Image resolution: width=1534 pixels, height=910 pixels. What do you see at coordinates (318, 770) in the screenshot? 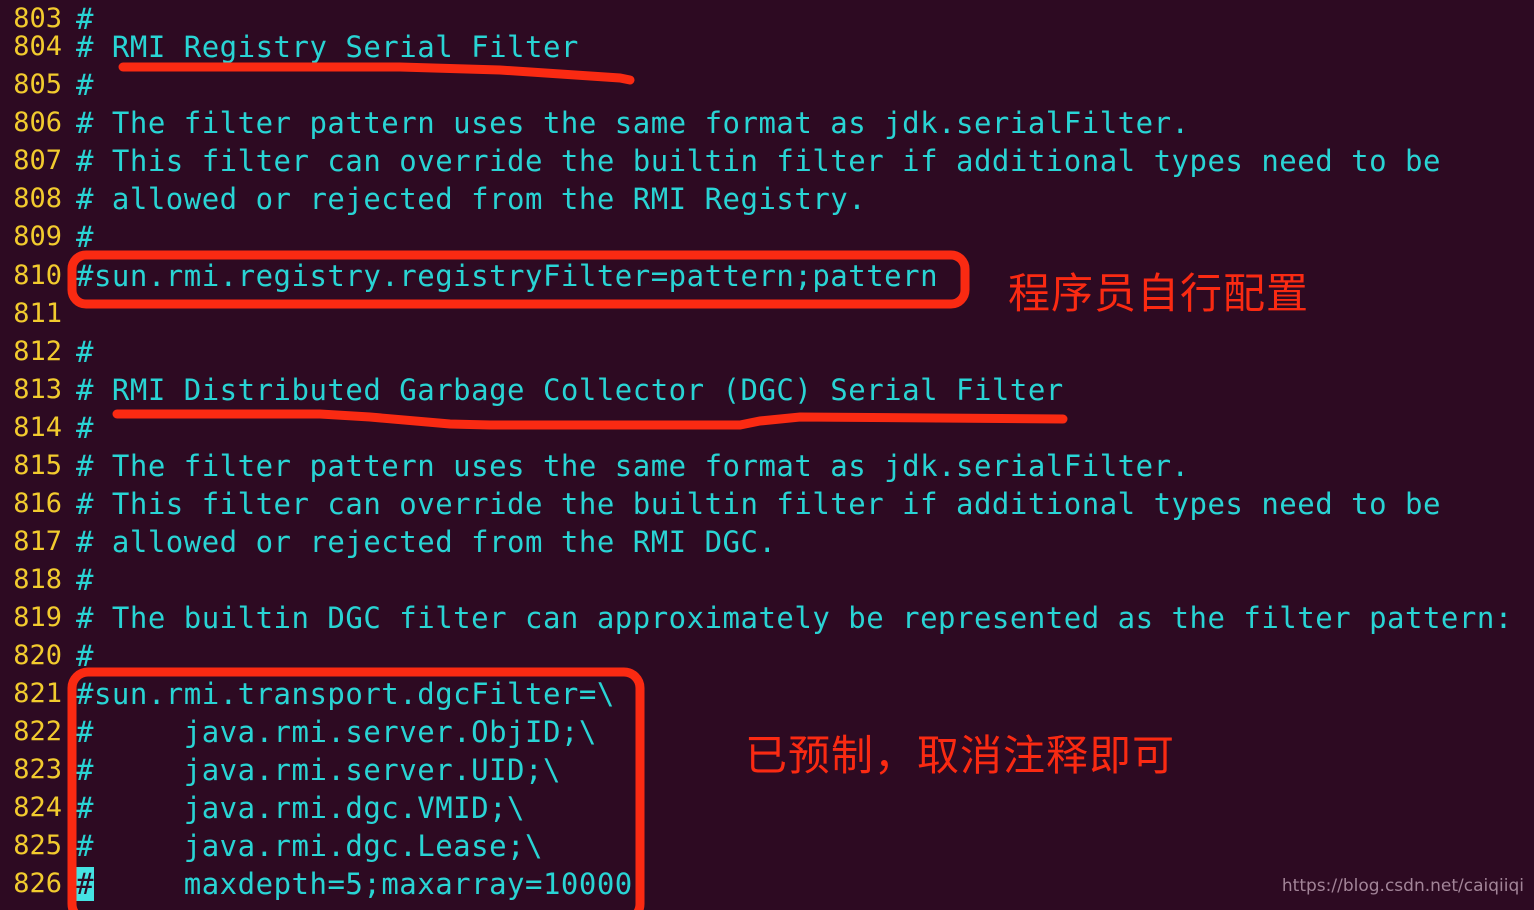
I see `line-content: # java.rmi.server.UID;\` at bounding box center [318, 770].